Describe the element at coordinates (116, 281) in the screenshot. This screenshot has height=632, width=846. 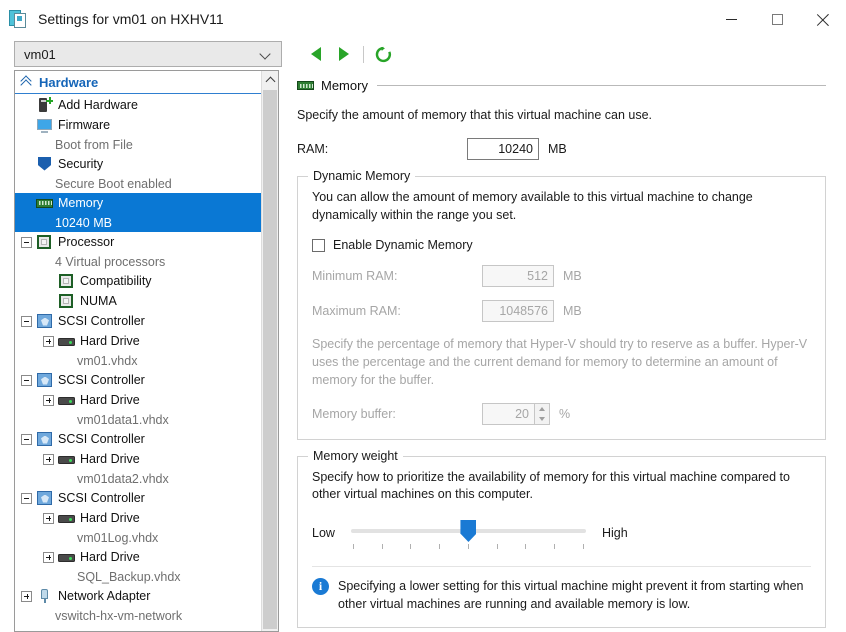
I see `tree-item-label: Compatibility` at that location.